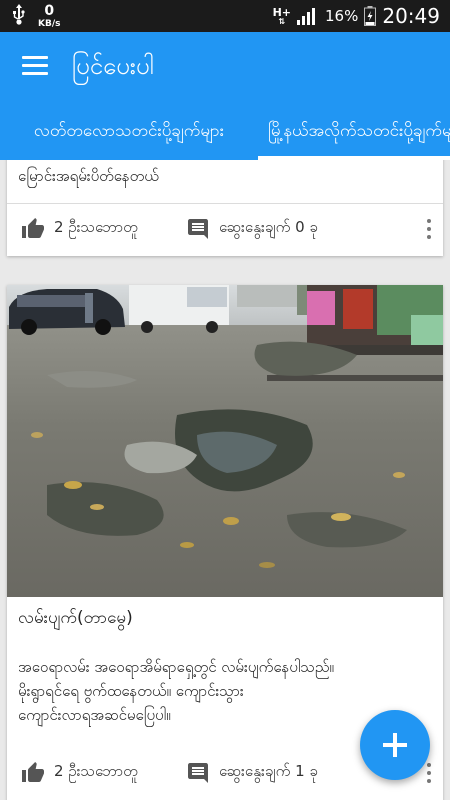  I want to click on signal-icon, so click(306, 16).